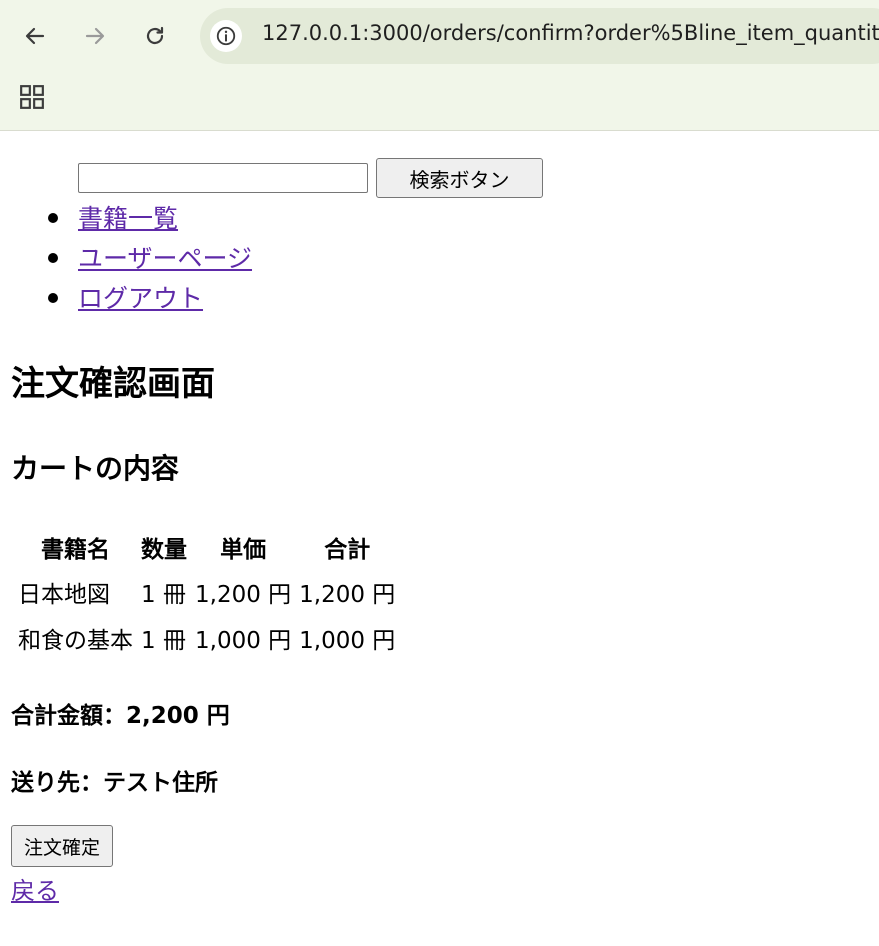 Image resolution: width=879 pixels, height=946 pixels. I want to click on cell-unit-price: 1,200 円, so click(243, 595).